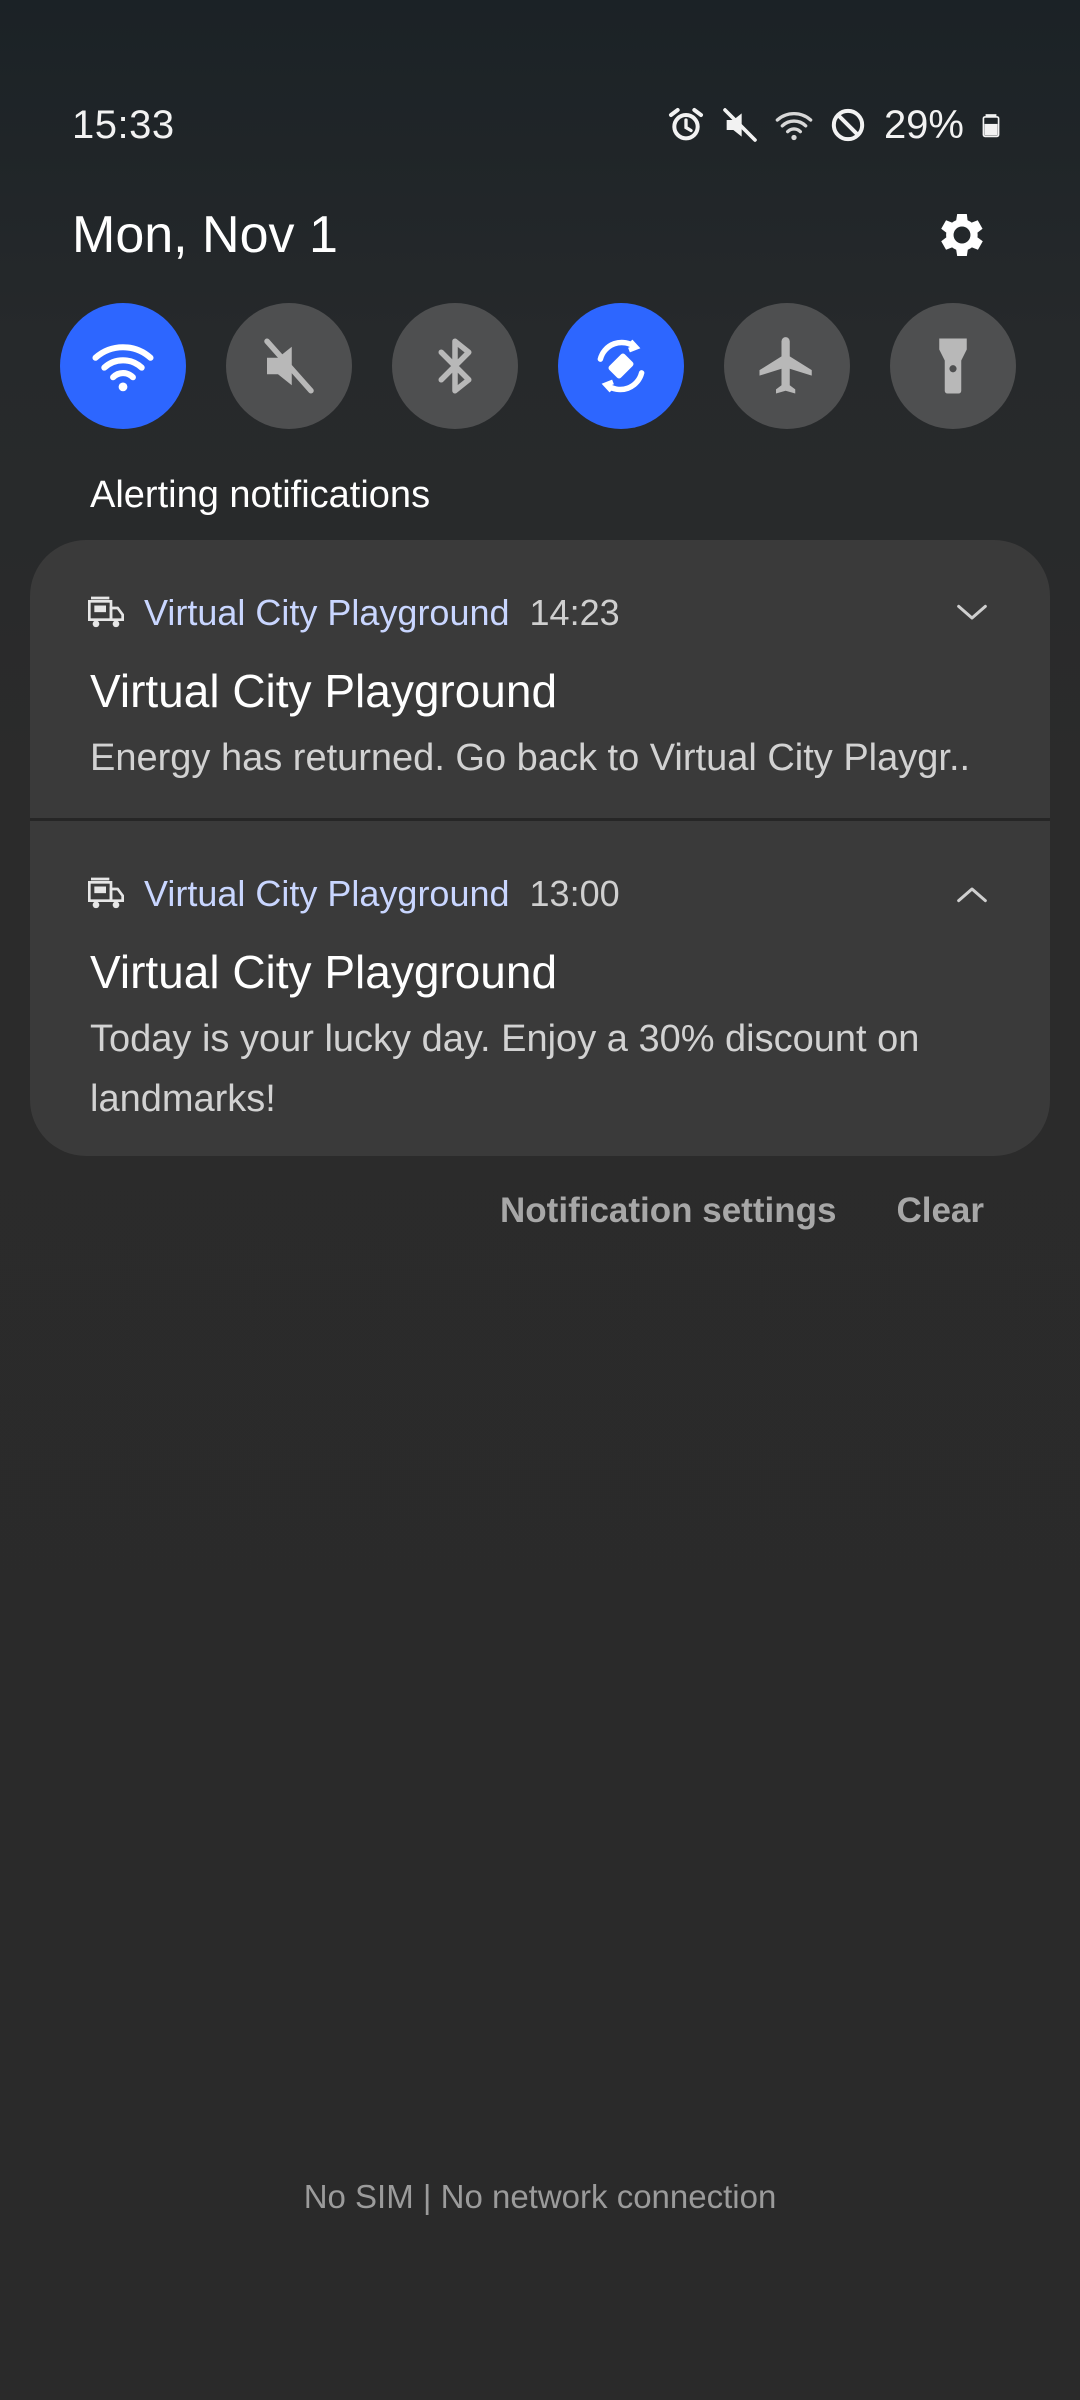 The width and height of the screenshot is (1080, 2400). I want to click on section-label: Alerting notifications, so click(260, 495).